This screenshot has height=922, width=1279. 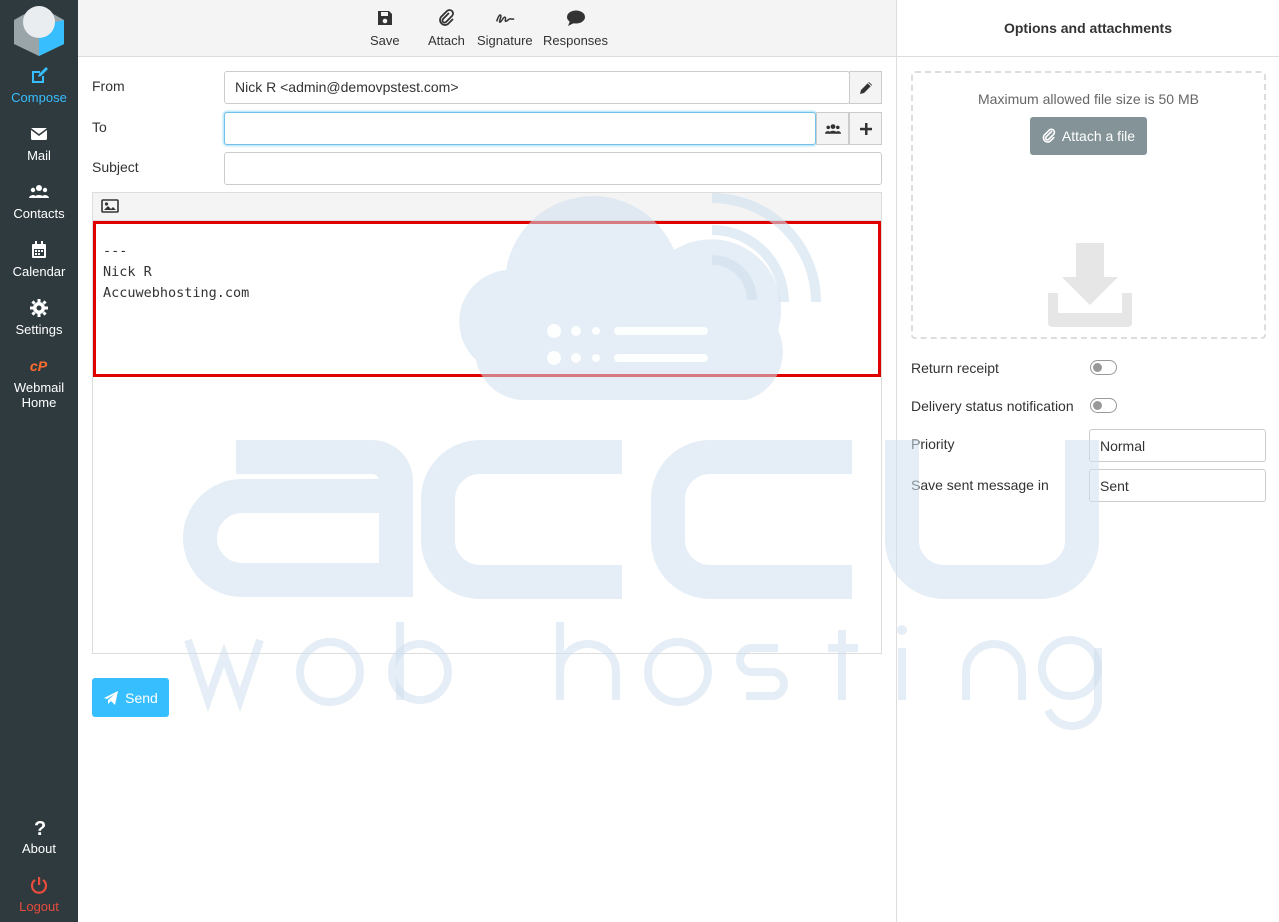 What do you see at coordinates (39, 402) in the screenshot?
I see `sidebar-item-label: Home` at bounding box center [39, 402].